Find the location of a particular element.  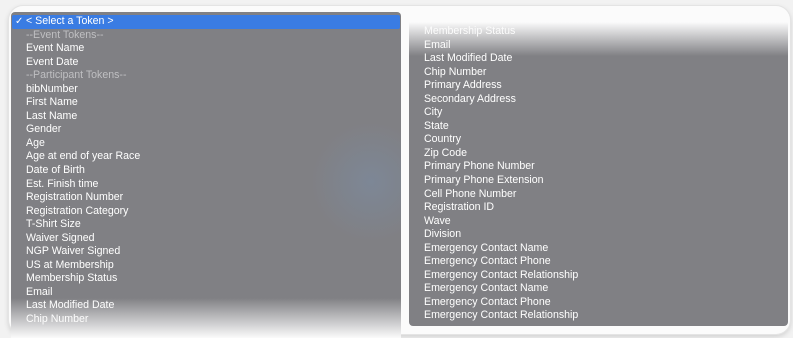

menu-item: Zip Code is located at coordinates (598, 154).